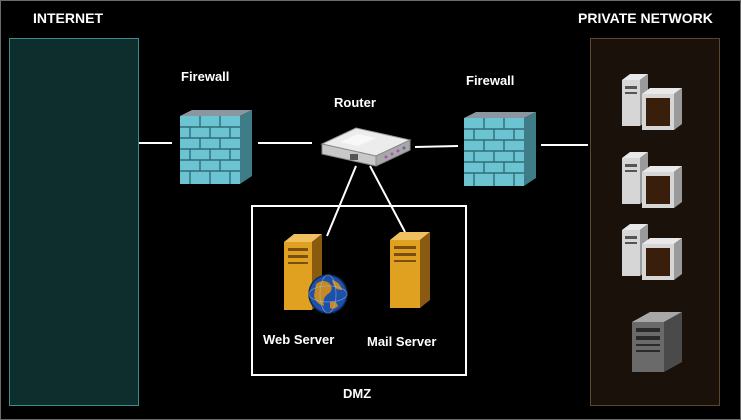 This screenshot has width=741, height=420. What do you see at coordinates (205, 76) in the screenshot?
I see `firewall-left-label: Firewall` at bounding box center [205, 76].